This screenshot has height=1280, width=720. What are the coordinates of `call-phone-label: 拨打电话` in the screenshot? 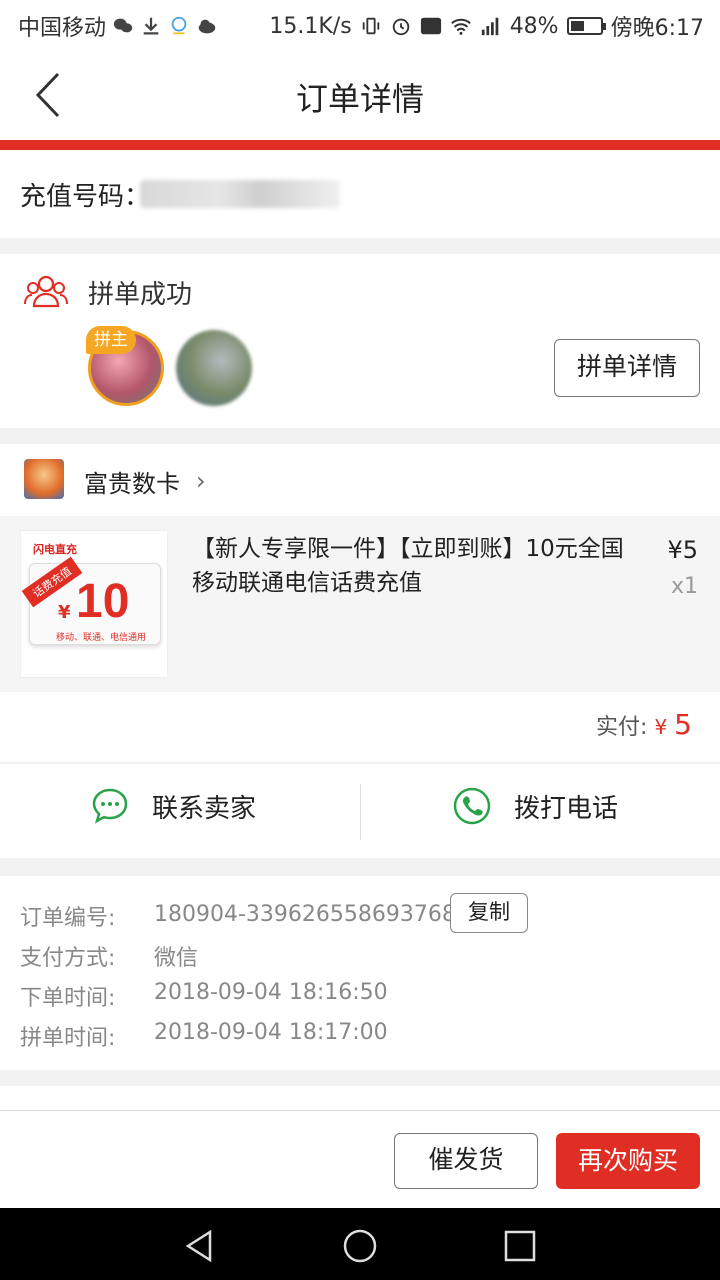 It's located at (566, 808).